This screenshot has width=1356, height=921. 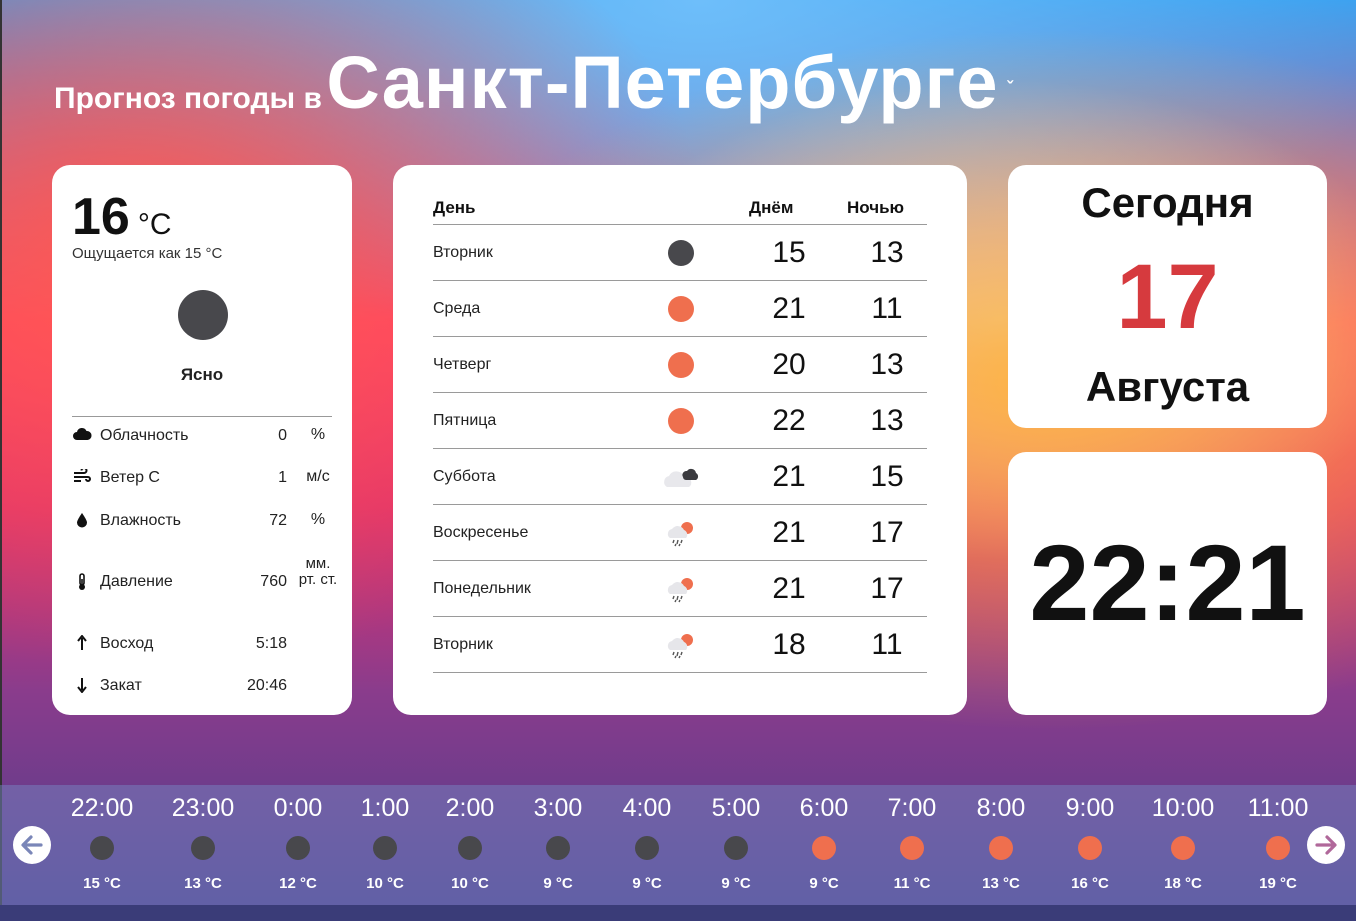 What do you see at coordinates (203, 315) in the screenshot?
I see `moon-clear-icon` at bounding box center [203, 315].